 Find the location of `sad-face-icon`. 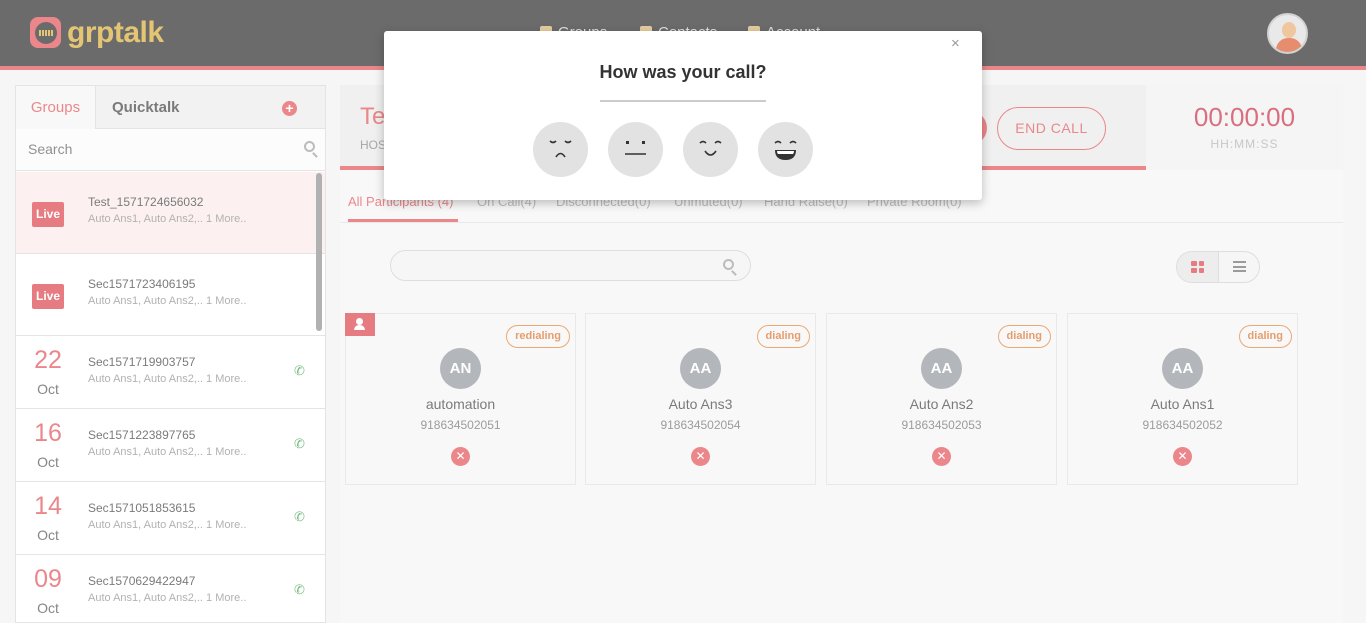

sad-face-icon is located at coordinates (560, 149).